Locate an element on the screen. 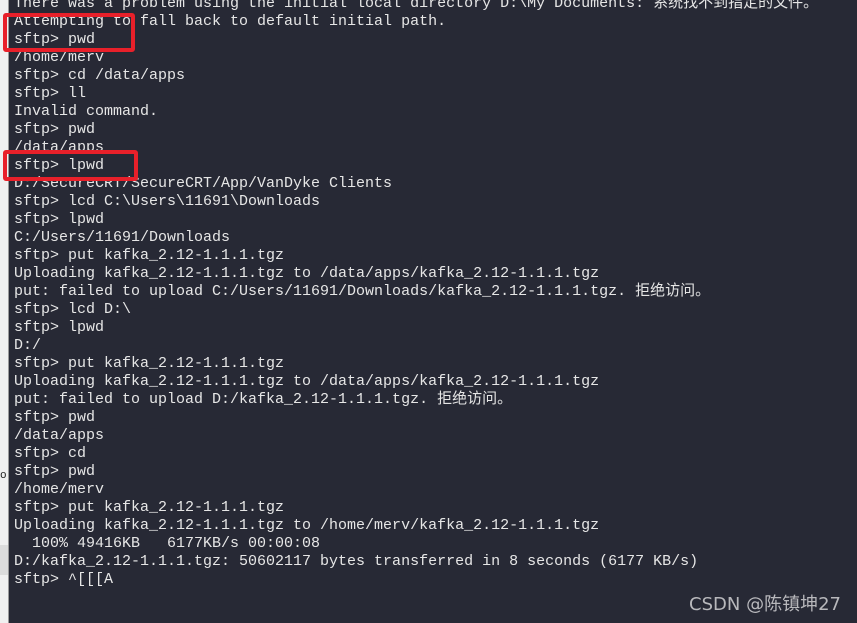 This screenshot has width=857, height=623. terminal-line: sftp> cd is located at coordinates (50, 453).